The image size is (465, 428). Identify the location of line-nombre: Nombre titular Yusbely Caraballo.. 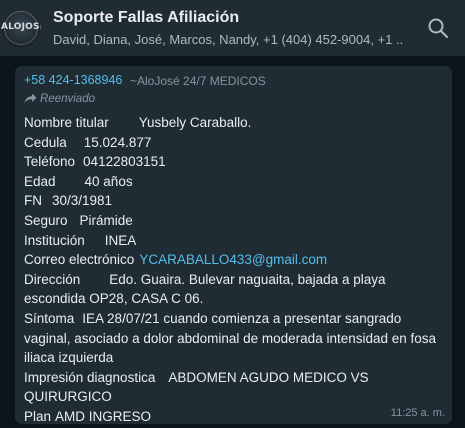
(236, 123).